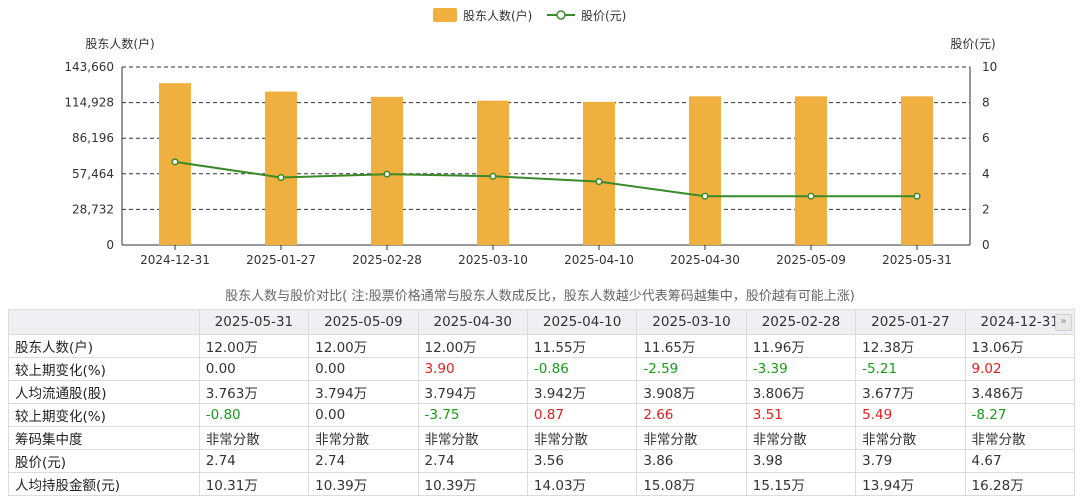  Describe the element at coordinates (1020, 369) in the screenshot. I see `table-cell: 9.02` at that location.